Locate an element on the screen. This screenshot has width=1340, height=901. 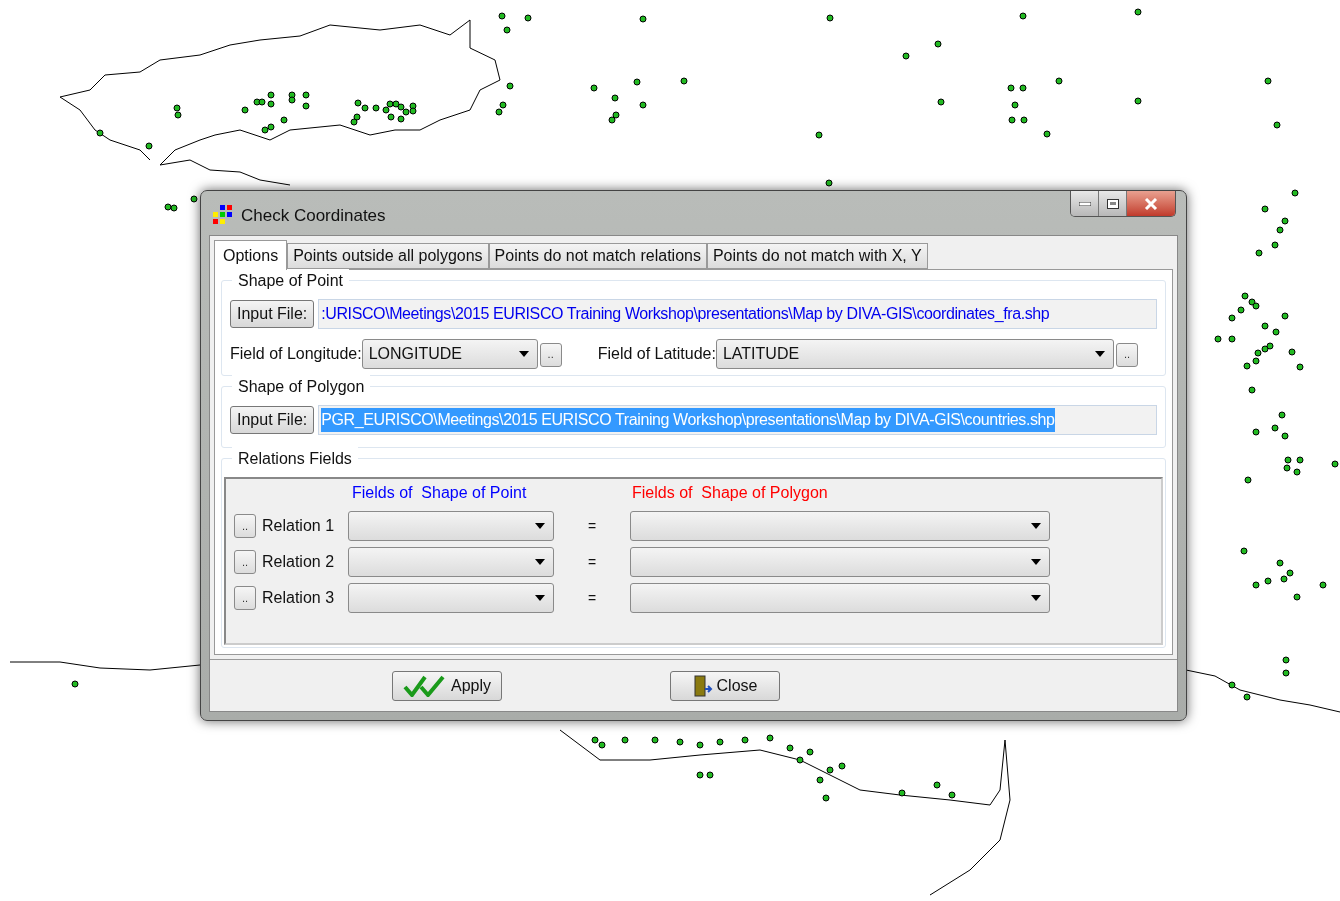
longitude-dropdown: LONGITUDE is located at coordinates (449, 354).